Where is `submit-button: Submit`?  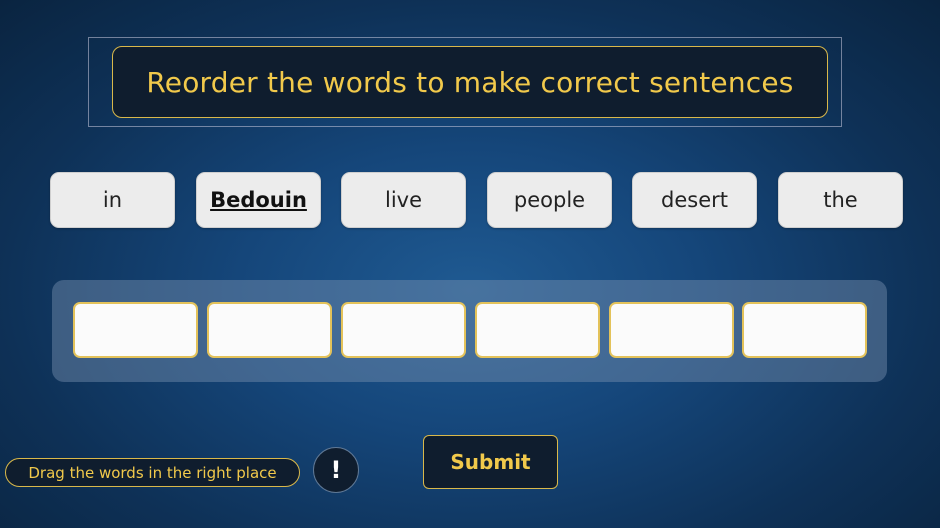 submit-button: Submit is located at coordinates (490, 462).